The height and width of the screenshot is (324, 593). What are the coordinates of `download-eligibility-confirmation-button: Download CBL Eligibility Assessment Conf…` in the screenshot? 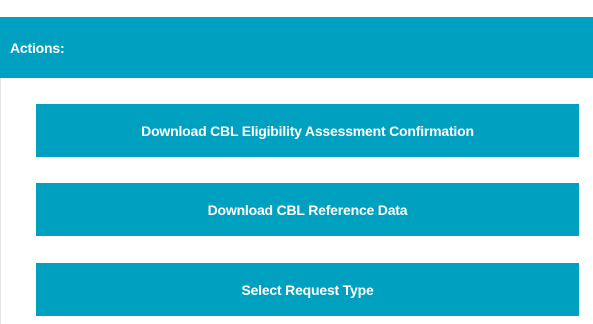 It's located at (307, 130).